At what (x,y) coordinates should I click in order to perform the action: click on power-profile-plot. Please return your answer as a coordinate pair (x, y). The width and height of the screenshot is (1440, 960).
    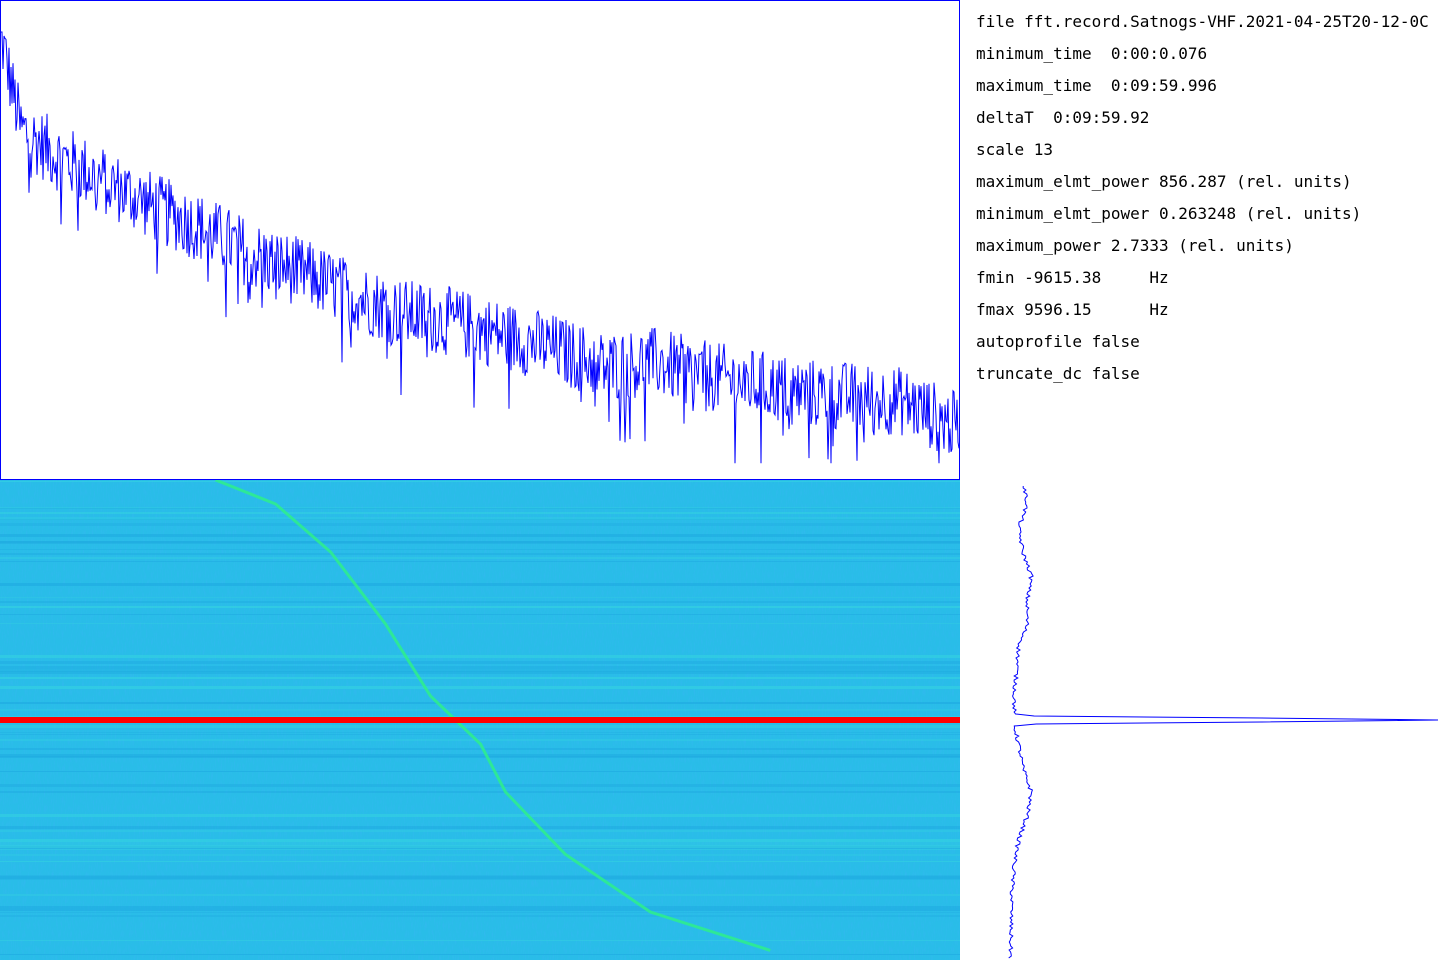
    Looking at the image, I should click on (1223, 722).